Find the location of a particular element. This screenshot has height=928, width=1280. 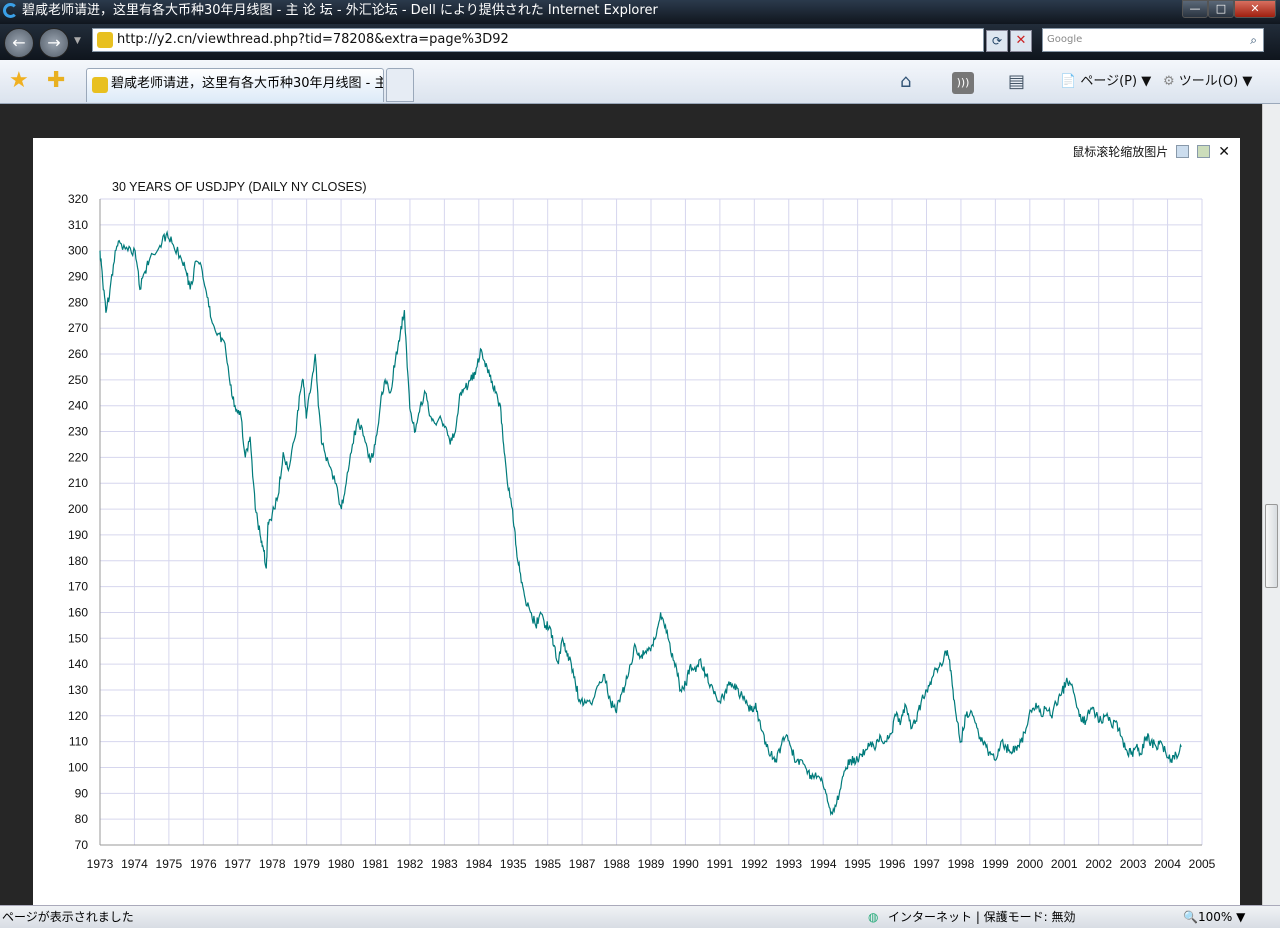

y-tick-label: 160 is located at coordinates (78, 612).